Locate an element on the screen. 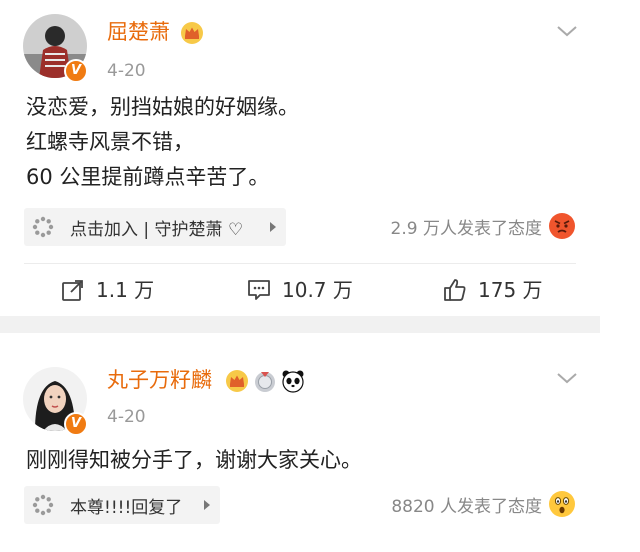 This screenshot has width=640, height=552. comment-button: 10.7 万 is located at coordinates (299, 290).